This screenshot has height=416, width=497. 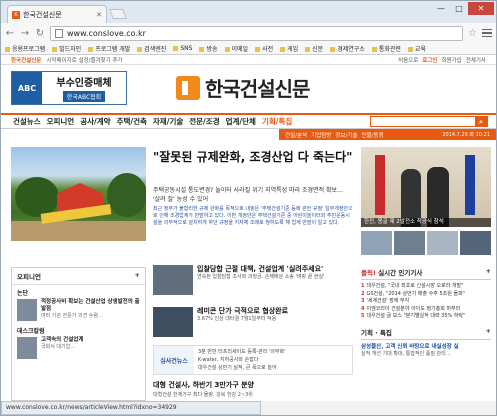 What do you see at coordinates (429, 60) in the screenshot?
I see `login-link: 로그인` at bounding box center [429, 60].